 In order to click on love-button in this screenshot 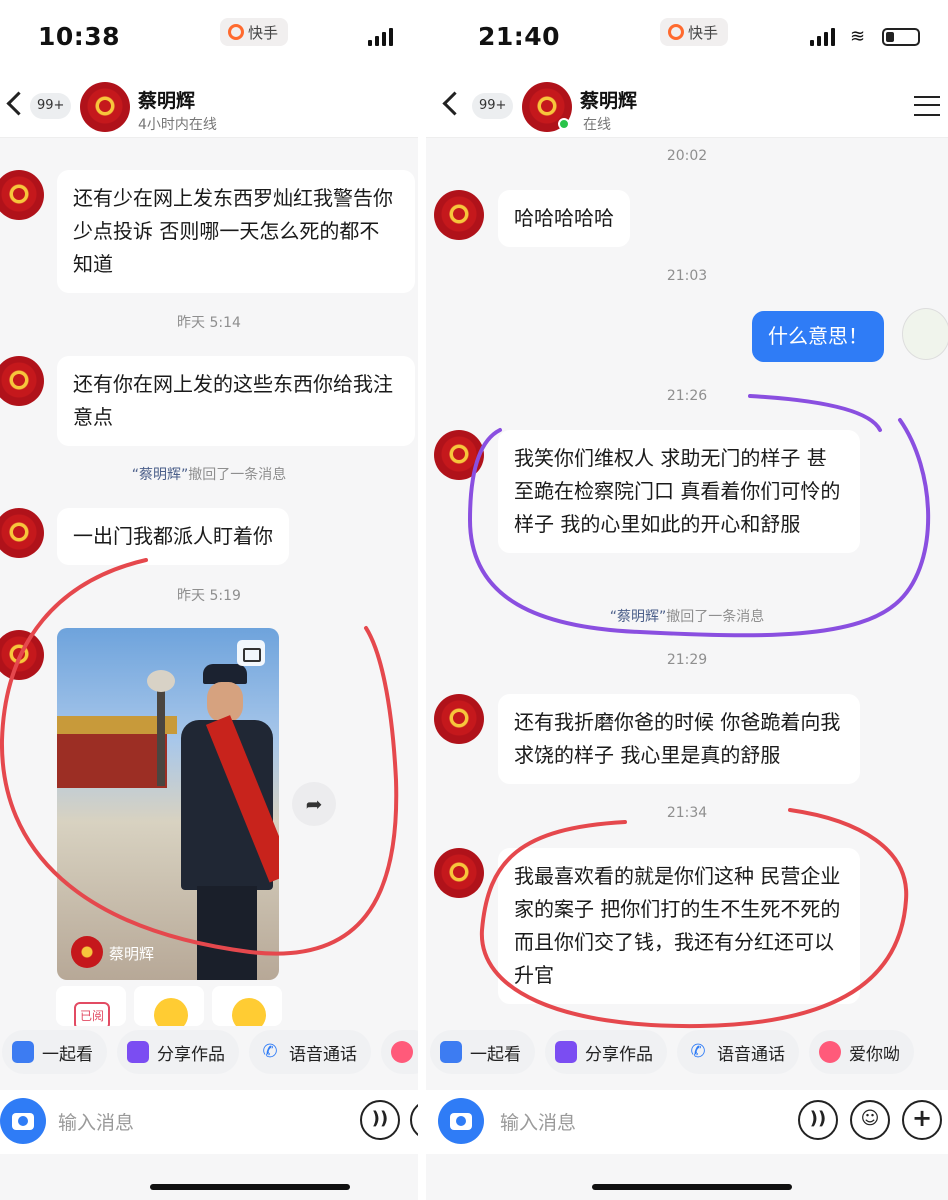, I will do `click(399, 1052)`.